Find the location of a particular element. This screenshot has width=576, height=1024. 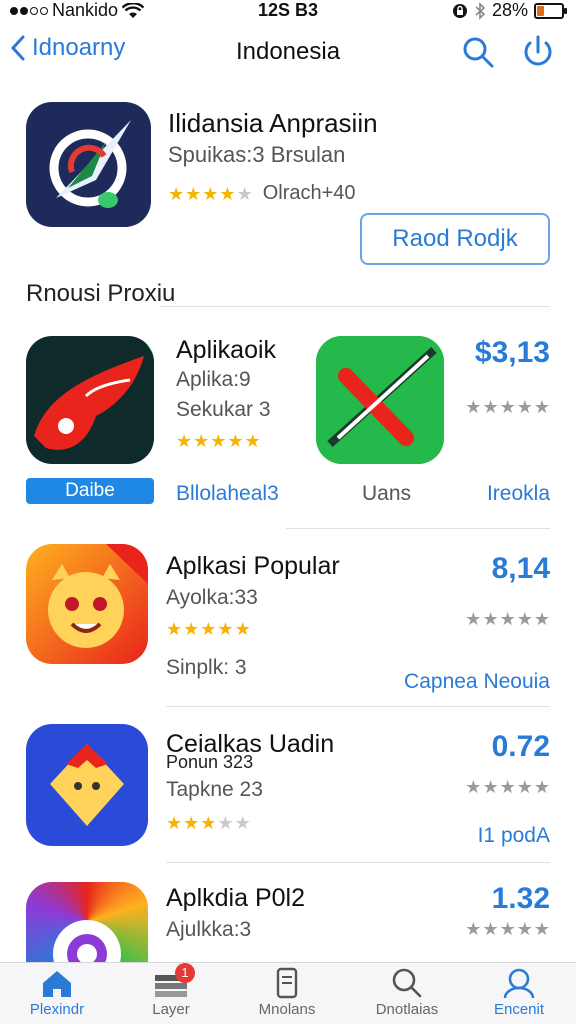

bookmark-icon is located at coordinates (287, 983).